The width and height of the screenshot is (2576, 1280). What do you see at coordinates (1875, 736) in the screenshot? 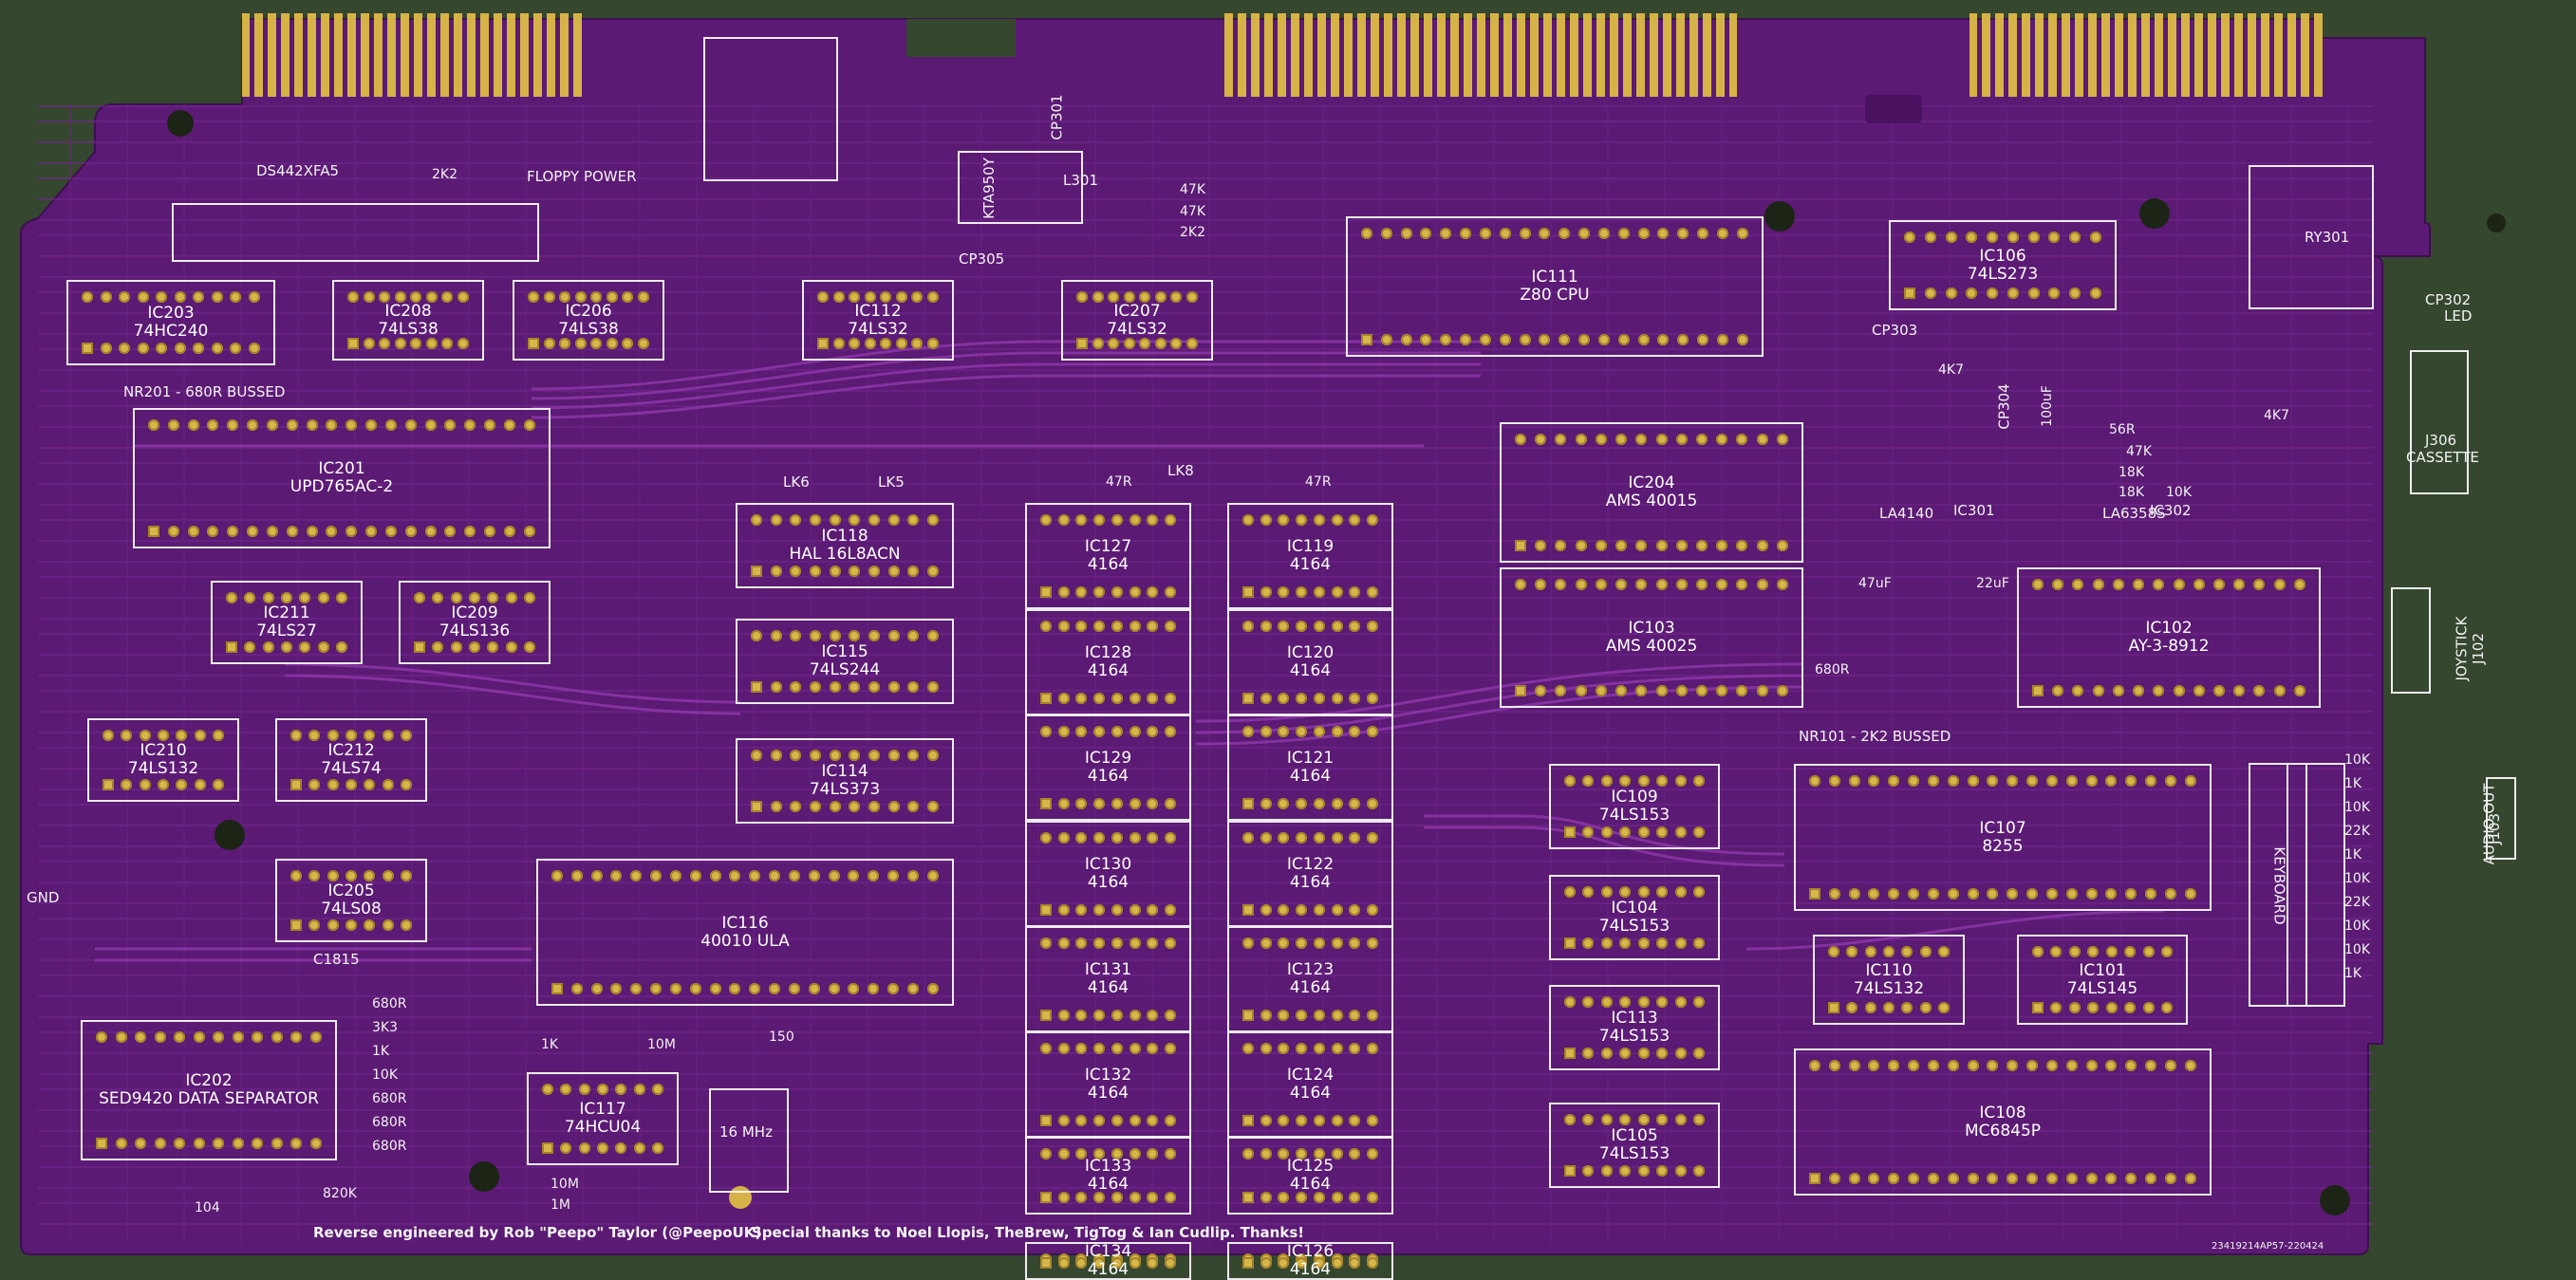
I see `nr101-label: NR101 - 2K2 BUSSED` at bounding box center [1875, 736].